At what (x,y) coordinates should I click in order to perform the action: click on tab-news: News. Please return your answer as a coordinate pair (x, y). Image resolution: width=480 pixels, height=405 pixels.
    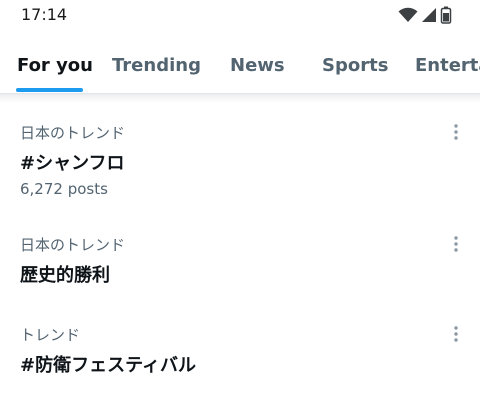
    Looking at the image, I should click on (257, 65).